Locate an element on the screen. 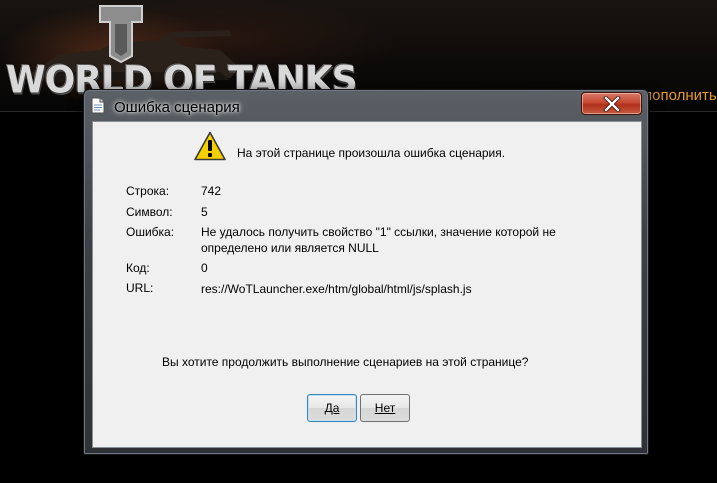 The height and width of the screenshot is (483, 717). dialog-title: Ошибка сценария is located at coordinates (177, 107).